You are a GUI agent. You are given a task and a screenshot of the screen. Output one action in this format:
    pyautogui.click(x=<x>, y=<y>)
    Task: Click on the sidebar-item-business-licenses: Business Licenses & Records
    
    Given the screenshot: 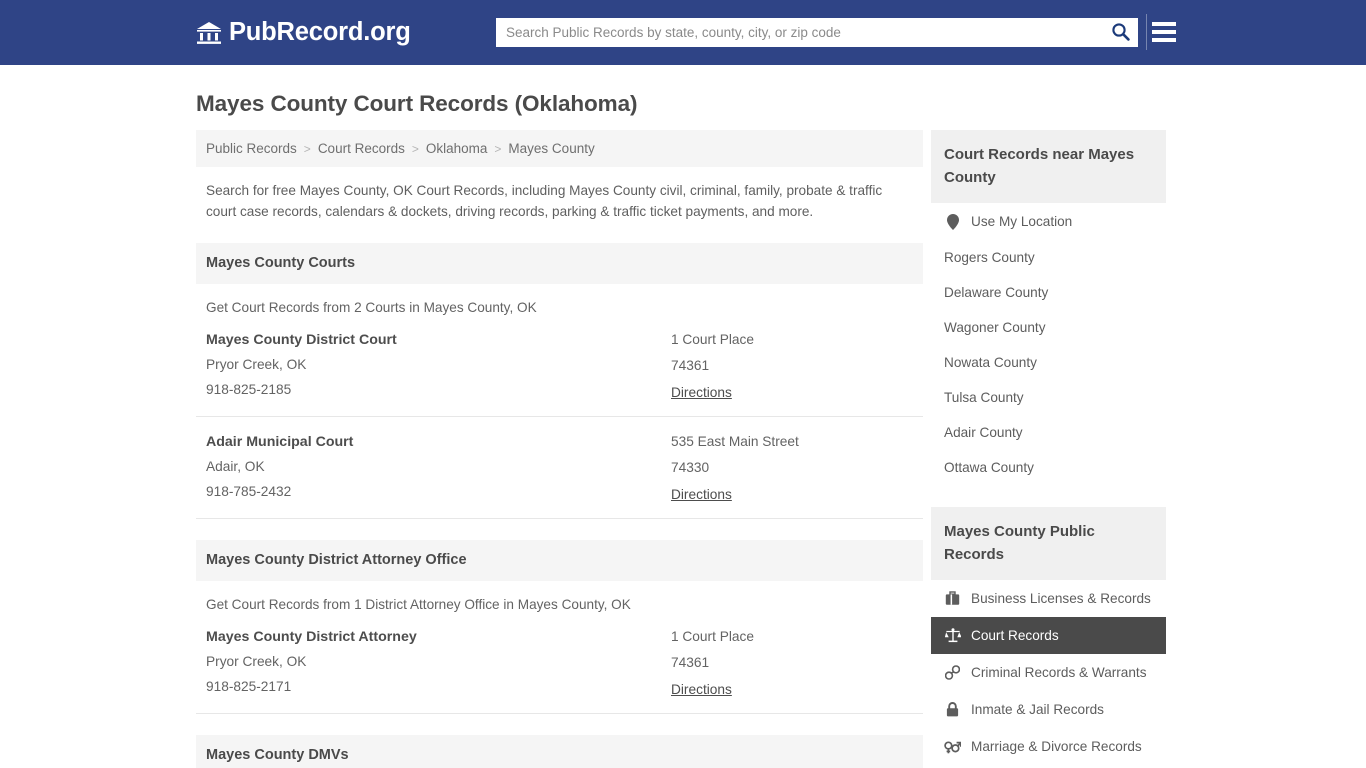 What is the action you would take?
    pyautogui.click(x=1048, y=598)
    